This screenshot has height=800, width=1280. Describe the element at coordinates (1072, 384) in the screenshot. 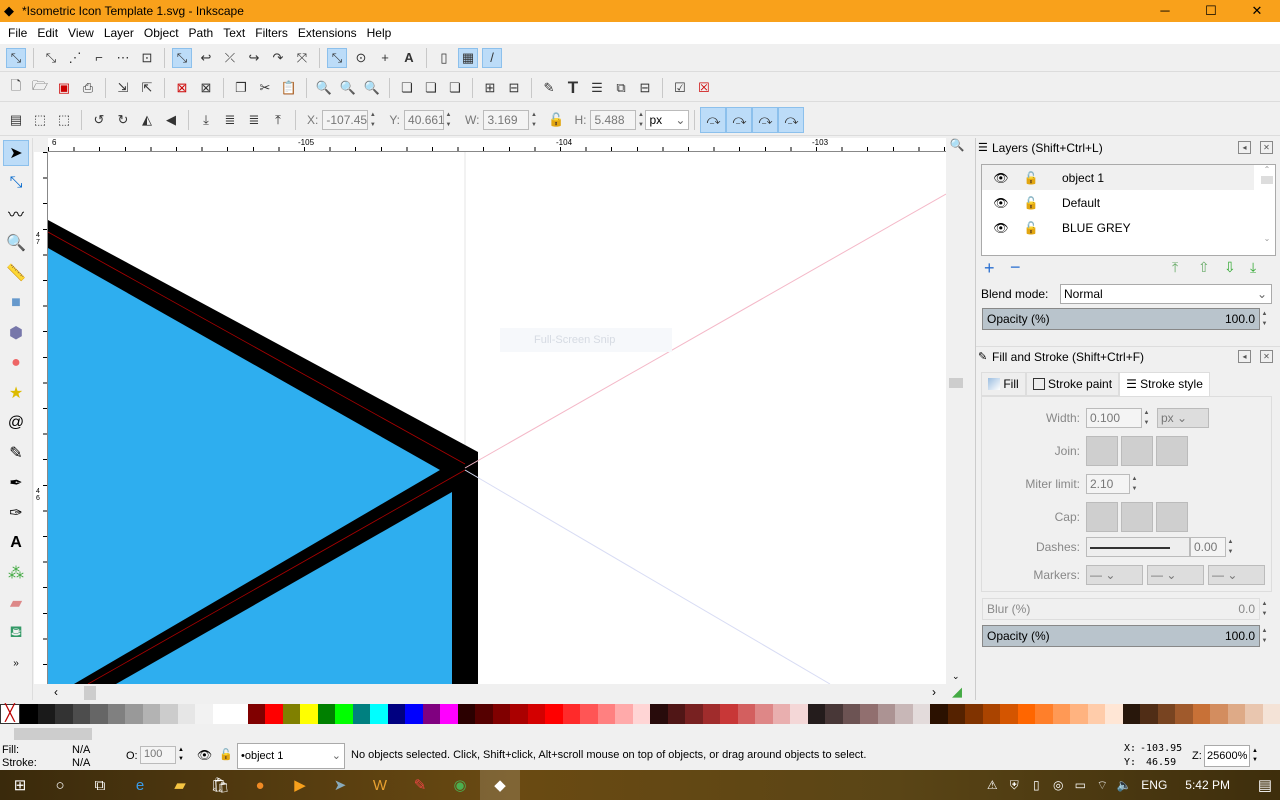

I see `tab-stroke-paint: Stroke paint` at that location.